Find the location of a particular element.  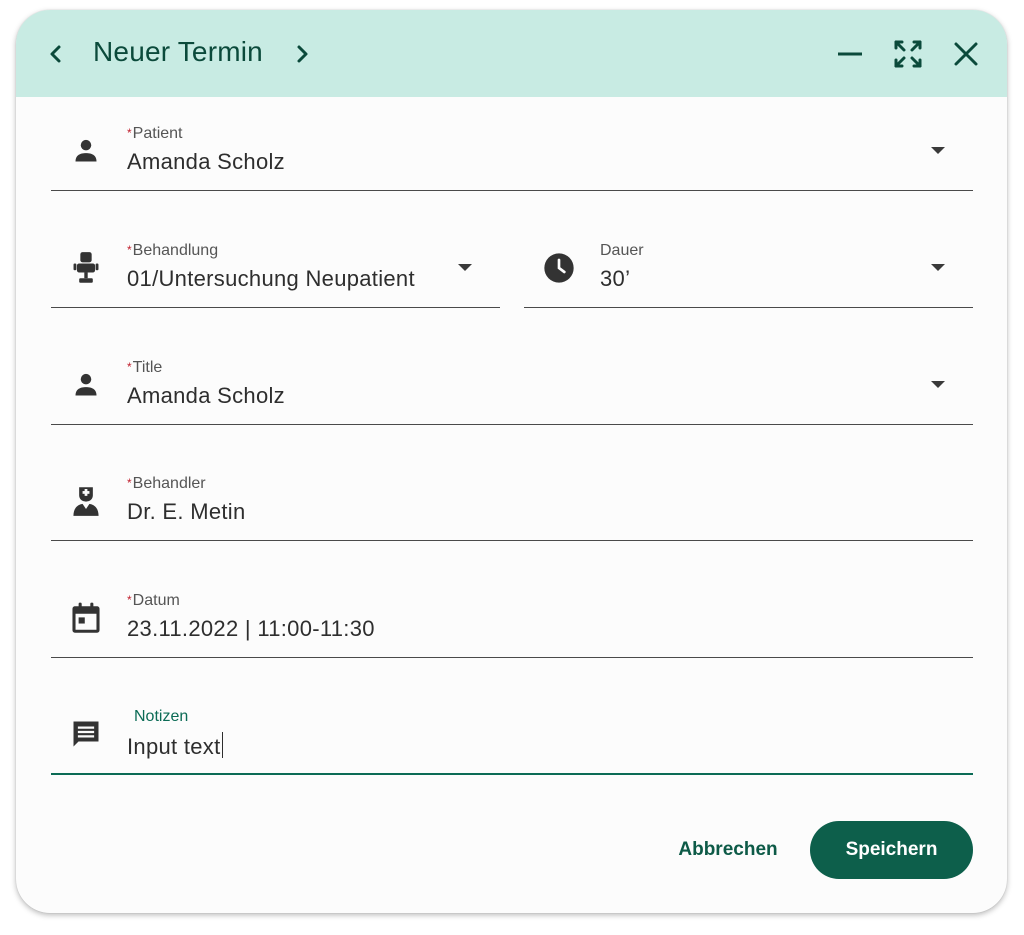

dialog-title: Neuer Termin is located at coordinates (178, 51).